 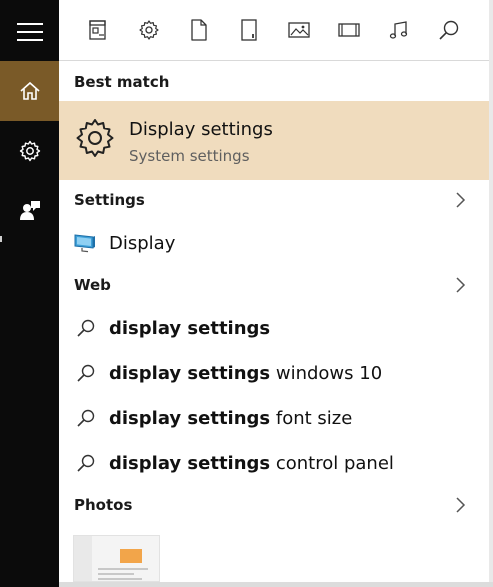 I want to click on web-suggestion: display settings windows 10, so click(x=274, y=373).